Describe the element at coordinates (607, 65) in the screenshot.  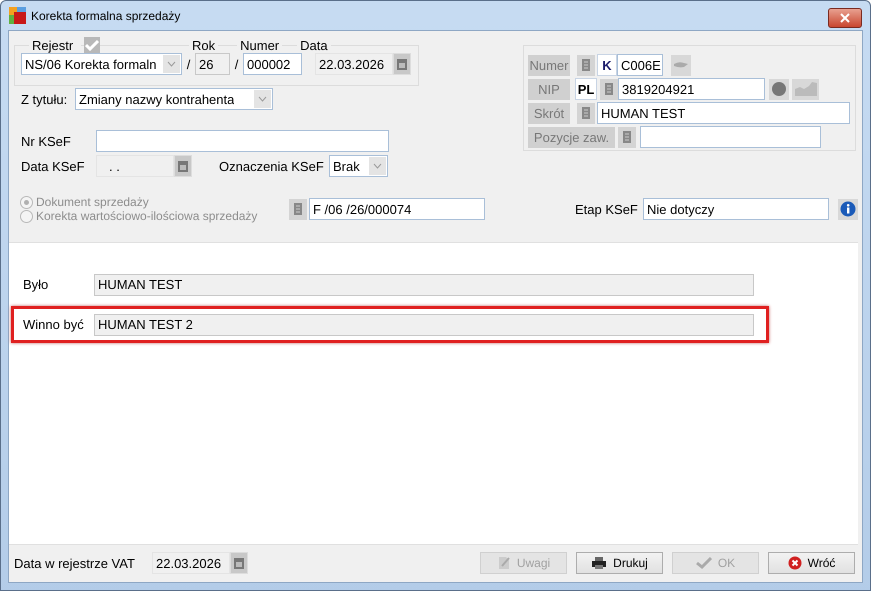
I see `type-code: K` at that location.